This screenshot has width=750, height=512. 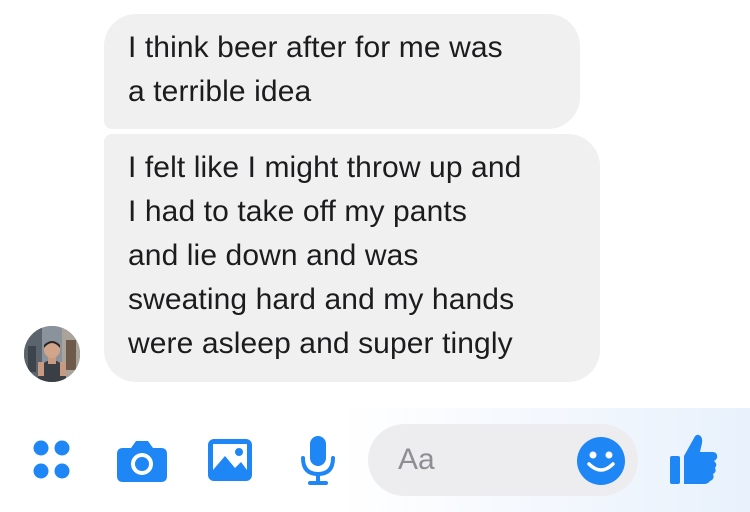 What do you see at coordinates (142, 460) in the screenshot?
I see `camera-icon` at bounding box center [142, 460].